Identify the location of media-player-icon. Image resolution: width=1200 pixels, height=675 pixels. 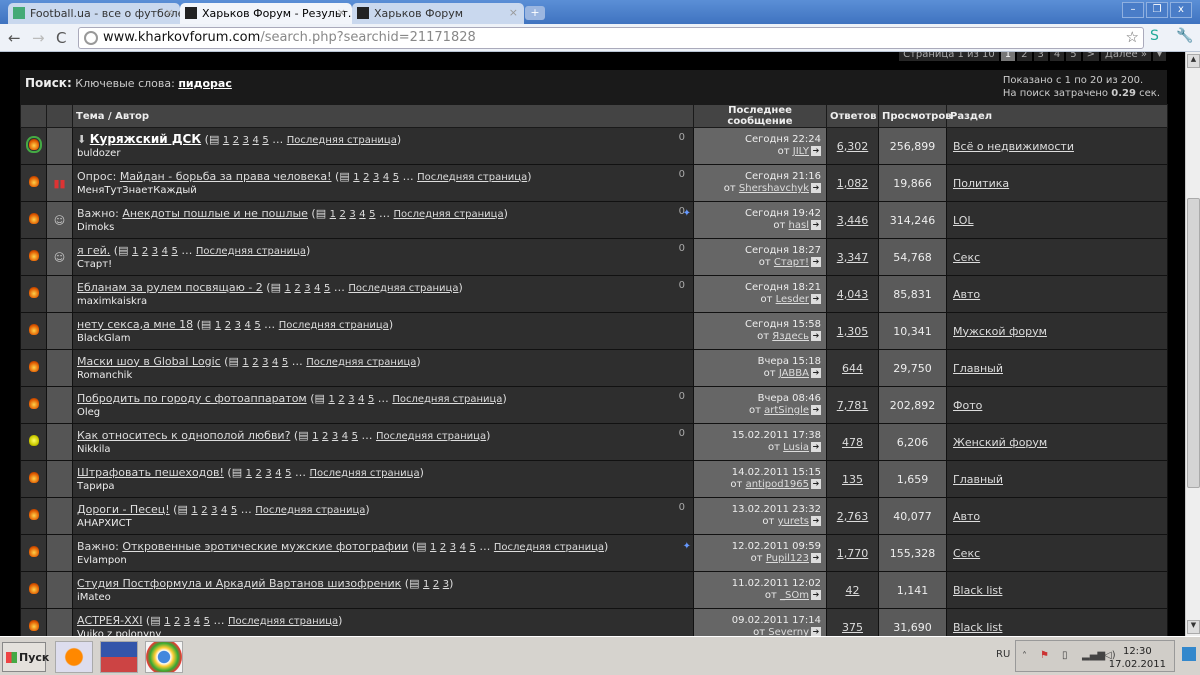
(74, 657).